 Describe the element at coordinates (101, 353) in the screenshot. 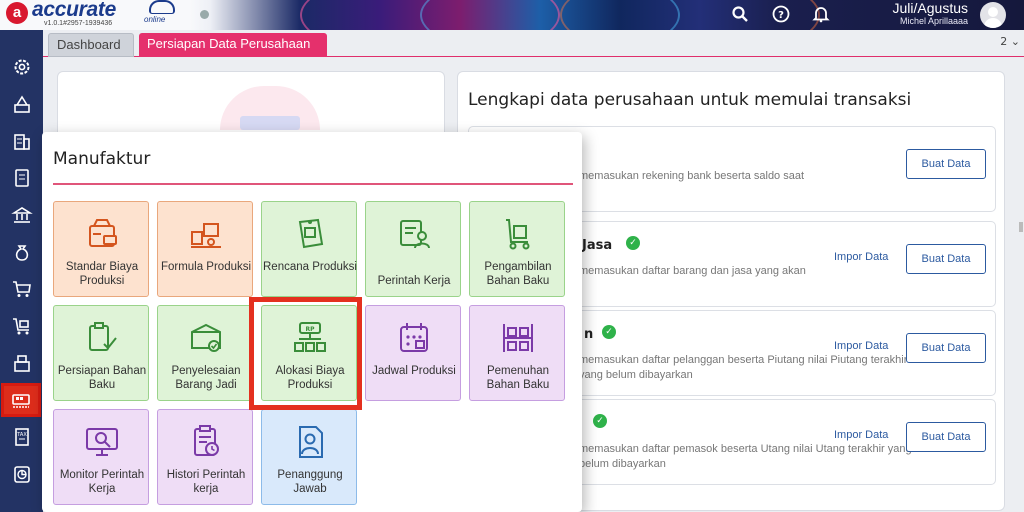

I see `menu-item-persiapan-bahan-baku: Persiapan Bahan Baku` at that location.